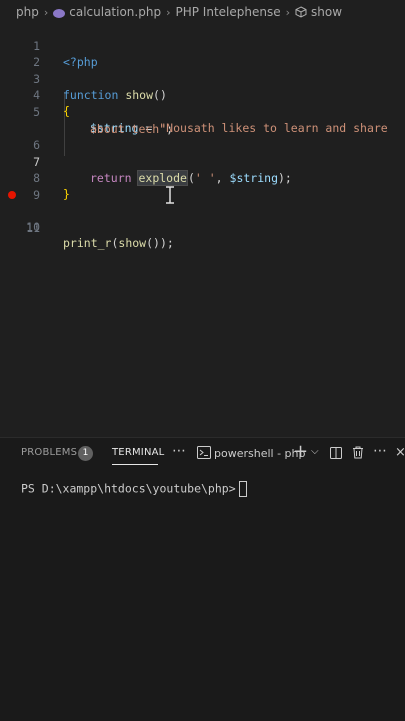 This screenshot has height=721, width=405. I want to click on close-icon: ×, so click(400, 452).